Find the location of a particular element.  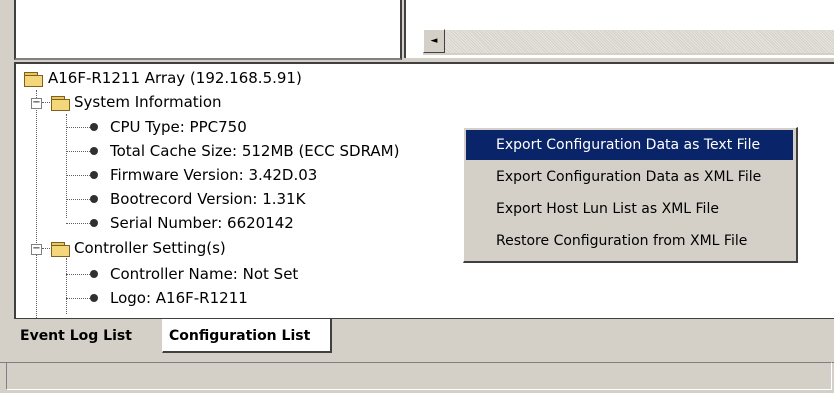

tree-leaf-label: Firmware Version: 3.42D.03 is located at coordinates (214, 175).